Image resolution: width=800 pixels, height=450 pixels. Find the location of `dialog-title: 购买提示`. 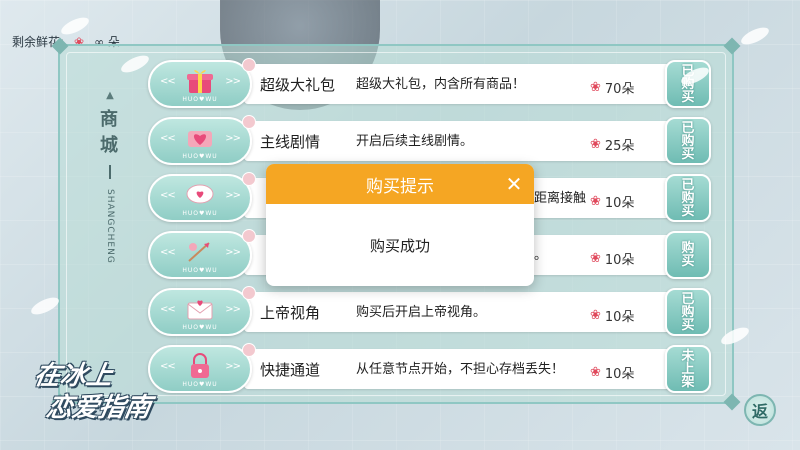

dialog-title: 购买提示 is located at coordinates (400, 186).